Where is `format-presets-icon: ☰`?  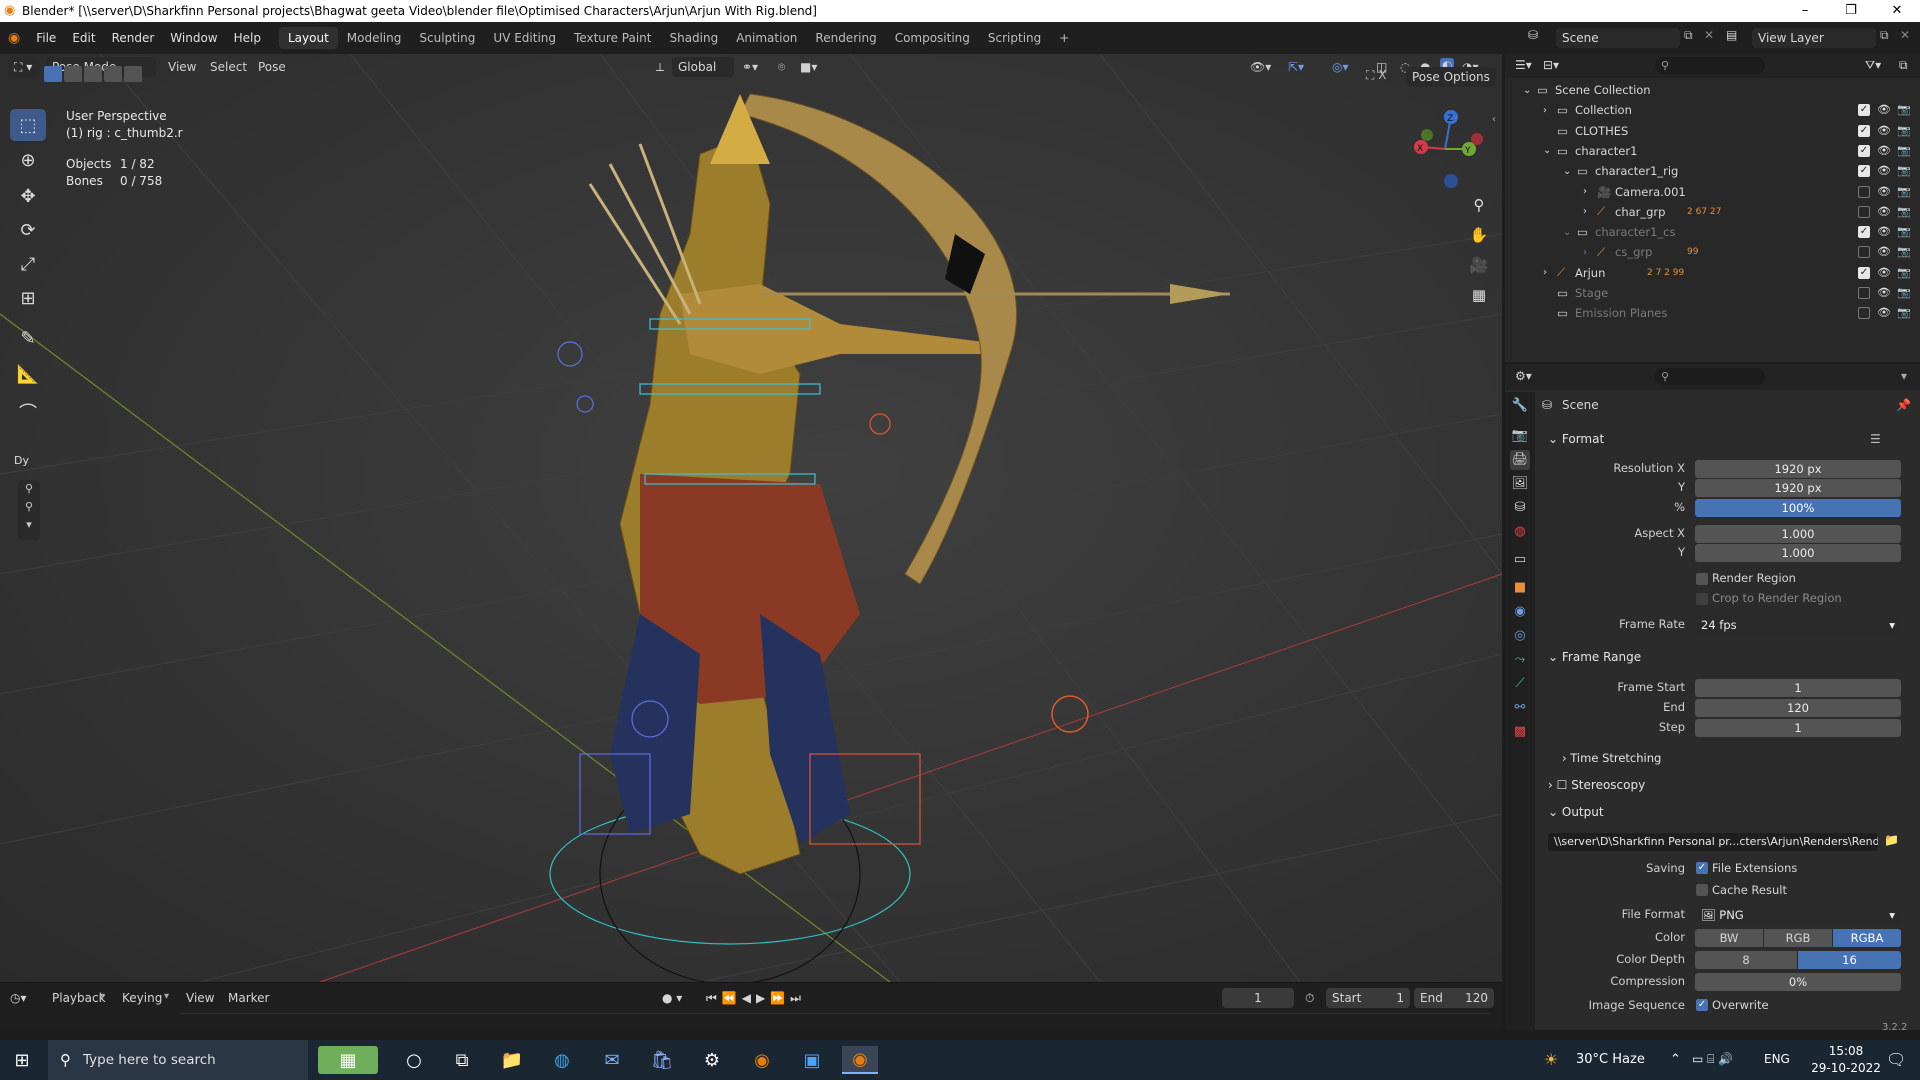 format-presets-icon: ☰ is located at coordinates (1875, 439).